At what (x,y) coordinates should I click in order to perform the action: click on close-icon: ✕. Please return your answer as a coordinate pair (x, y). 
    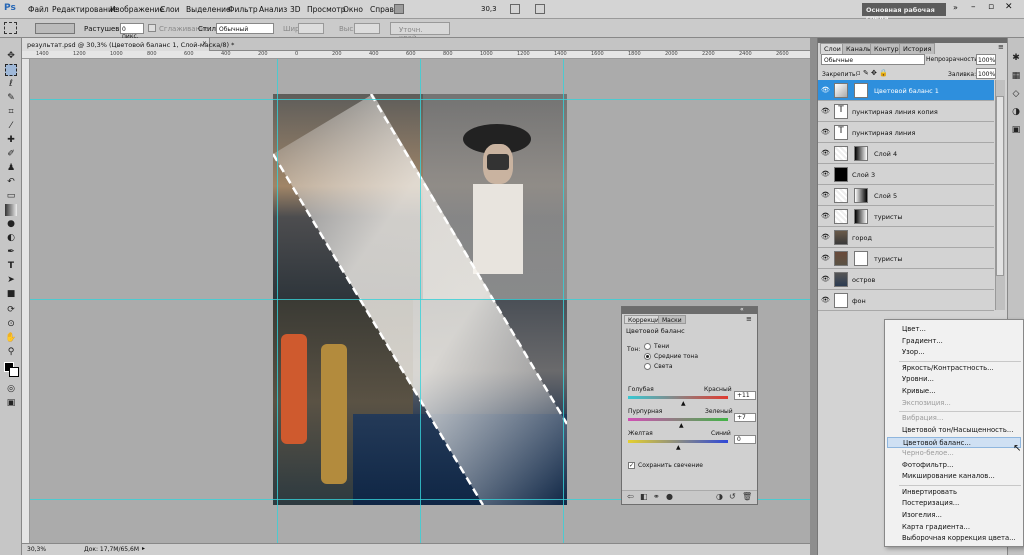
    Looking at the image, I should click on (1009, 7).